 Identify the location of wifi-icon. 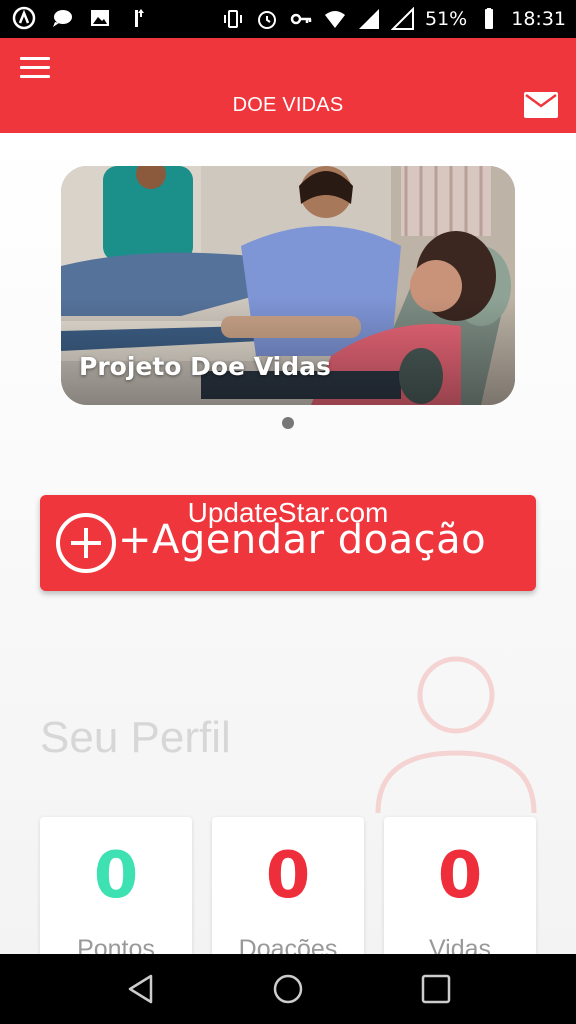
(335, 19).